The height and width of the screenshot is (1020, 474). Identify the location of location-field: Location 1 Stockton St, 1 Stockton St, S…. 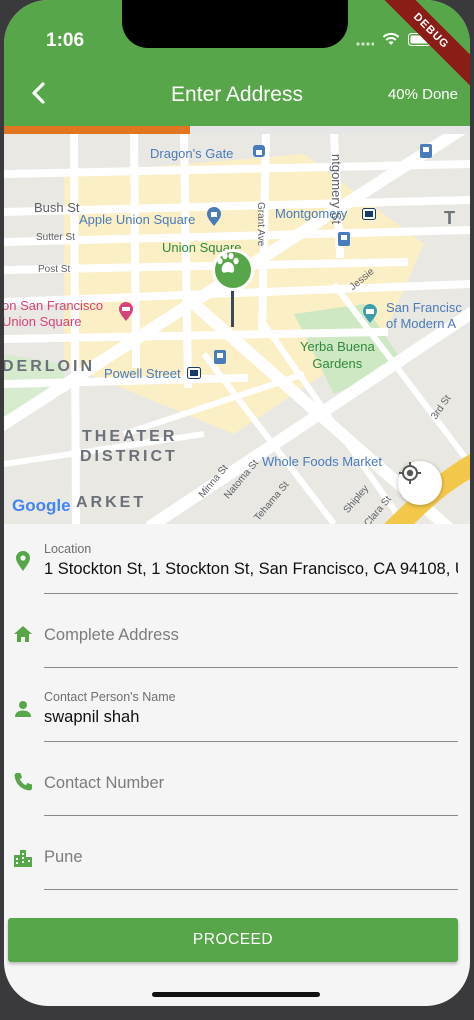
(251, 567).